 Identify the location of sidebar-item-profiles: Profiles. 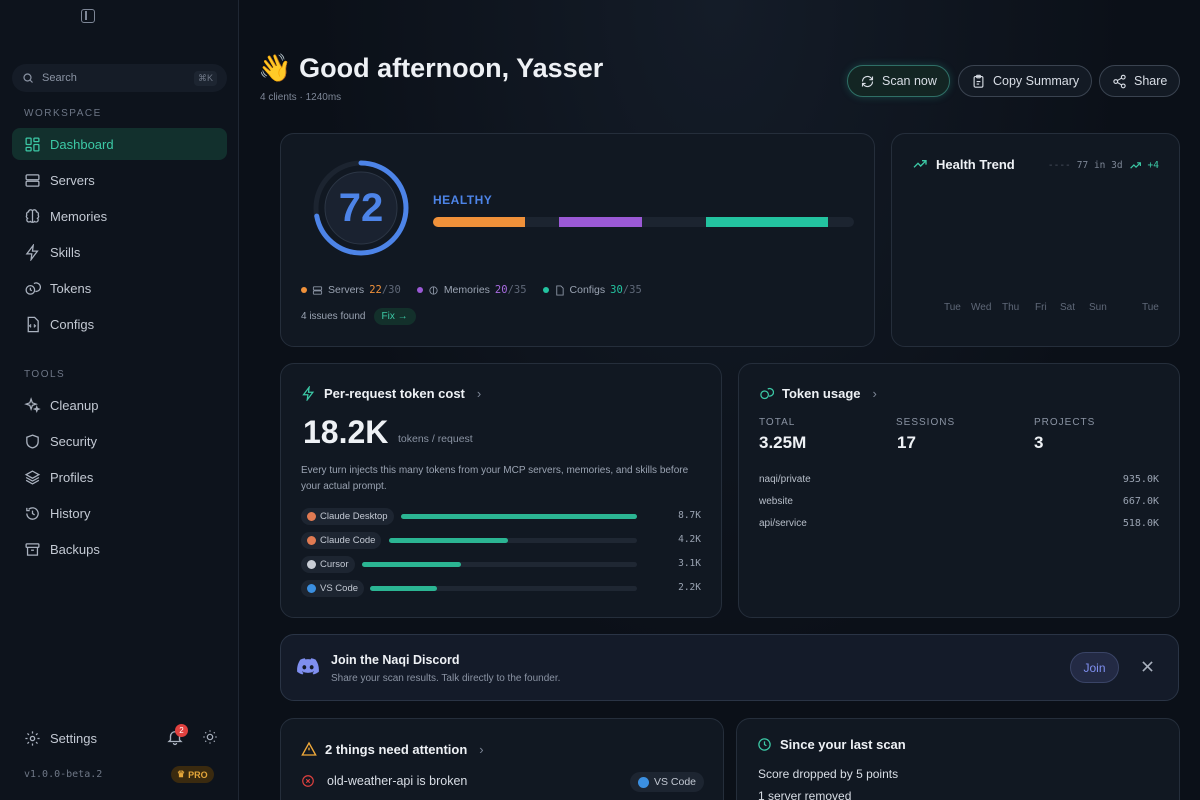
(119, 477).